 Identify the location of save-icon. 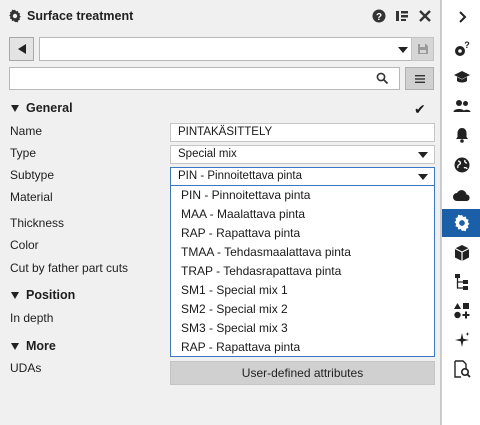
(422, 49).